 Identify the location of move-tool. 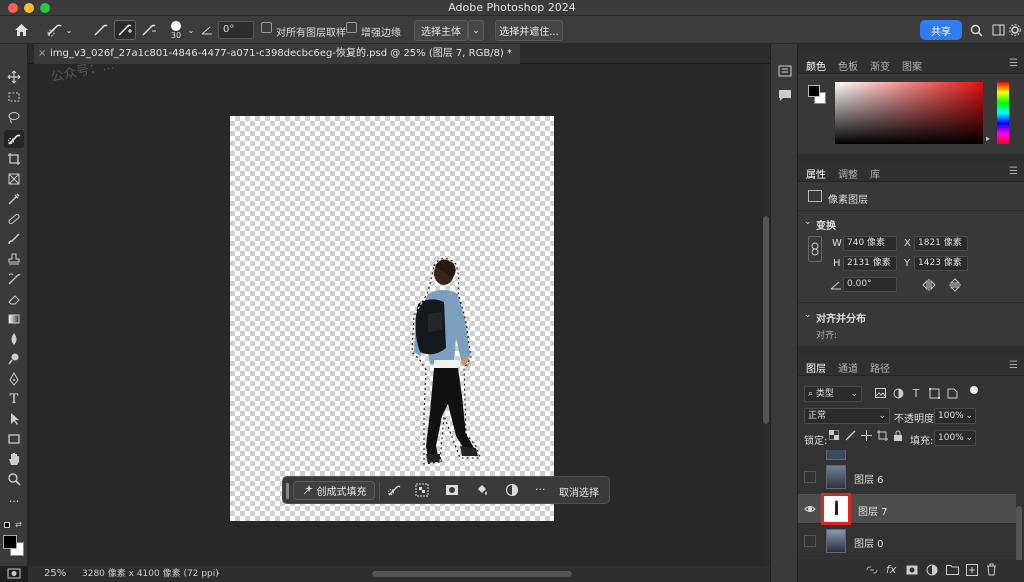
(14, 77).